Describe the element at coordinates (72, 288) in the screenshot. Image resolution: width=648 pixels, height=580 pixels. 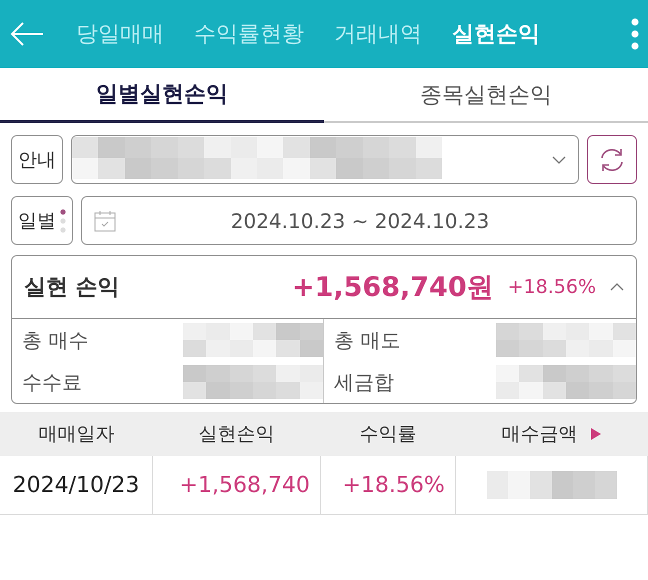
I see `summary-title: 실현 손익` at that location.